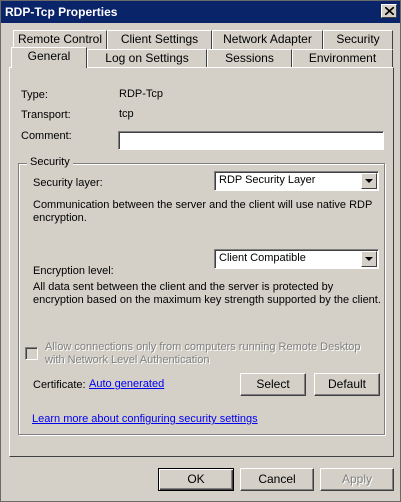  Describe the element at coordinates (141, 94) in the screenshot. I see `type-value: RDP-Tcp` at that location.